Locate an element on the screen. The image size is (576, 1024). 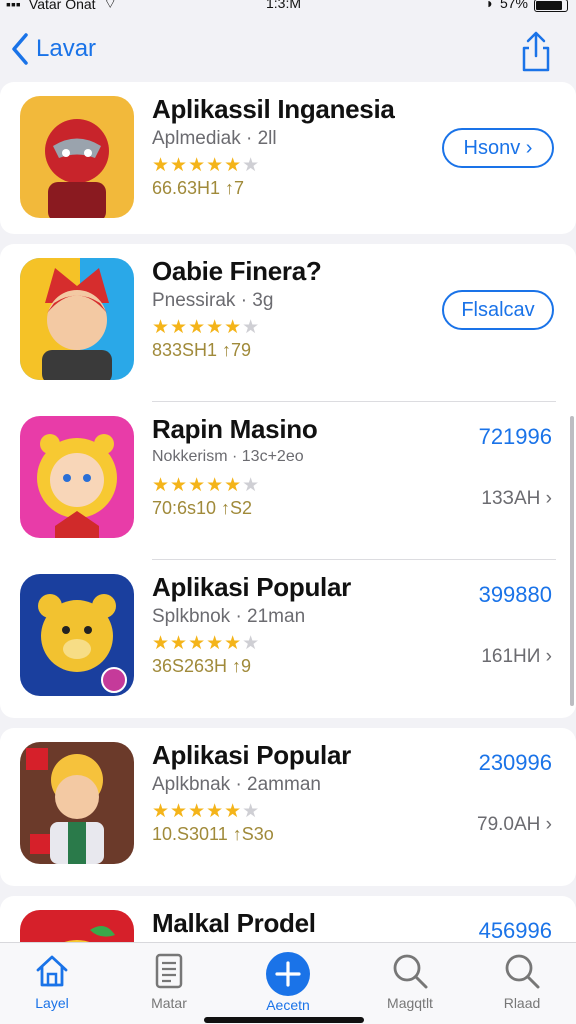
home-indicator is located at coordinates (284, 1020).